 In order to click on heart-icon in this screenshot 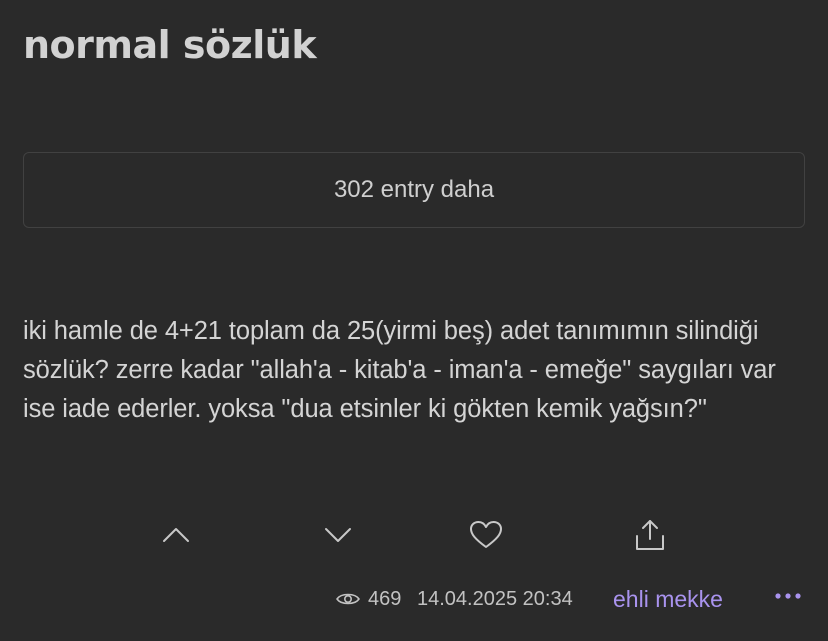, I will do `click(486, 534)`.